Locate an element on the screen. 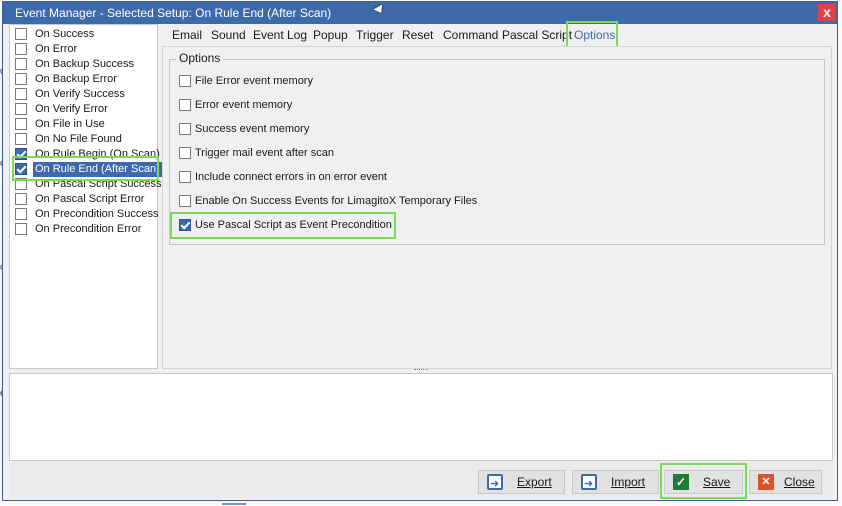 The height and width of the screenshot is (506, 842). event-label: On File in Use is located at coordinates (70, 124).